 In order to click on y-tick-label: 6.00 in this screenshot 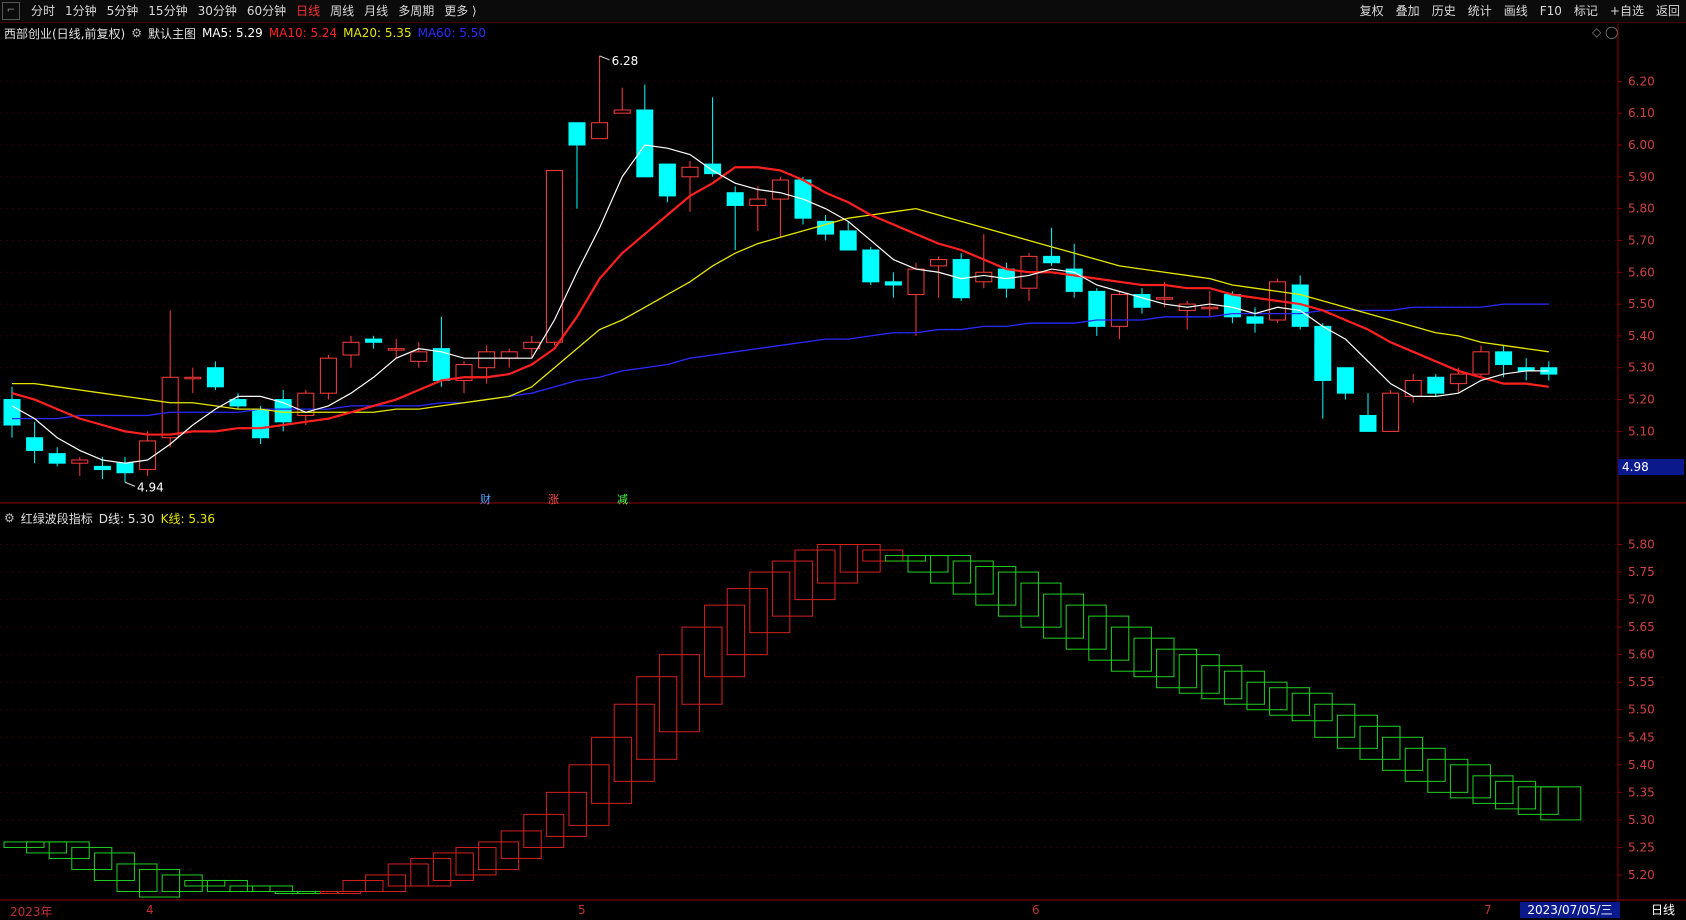, I will do `click(1641, 145)`.